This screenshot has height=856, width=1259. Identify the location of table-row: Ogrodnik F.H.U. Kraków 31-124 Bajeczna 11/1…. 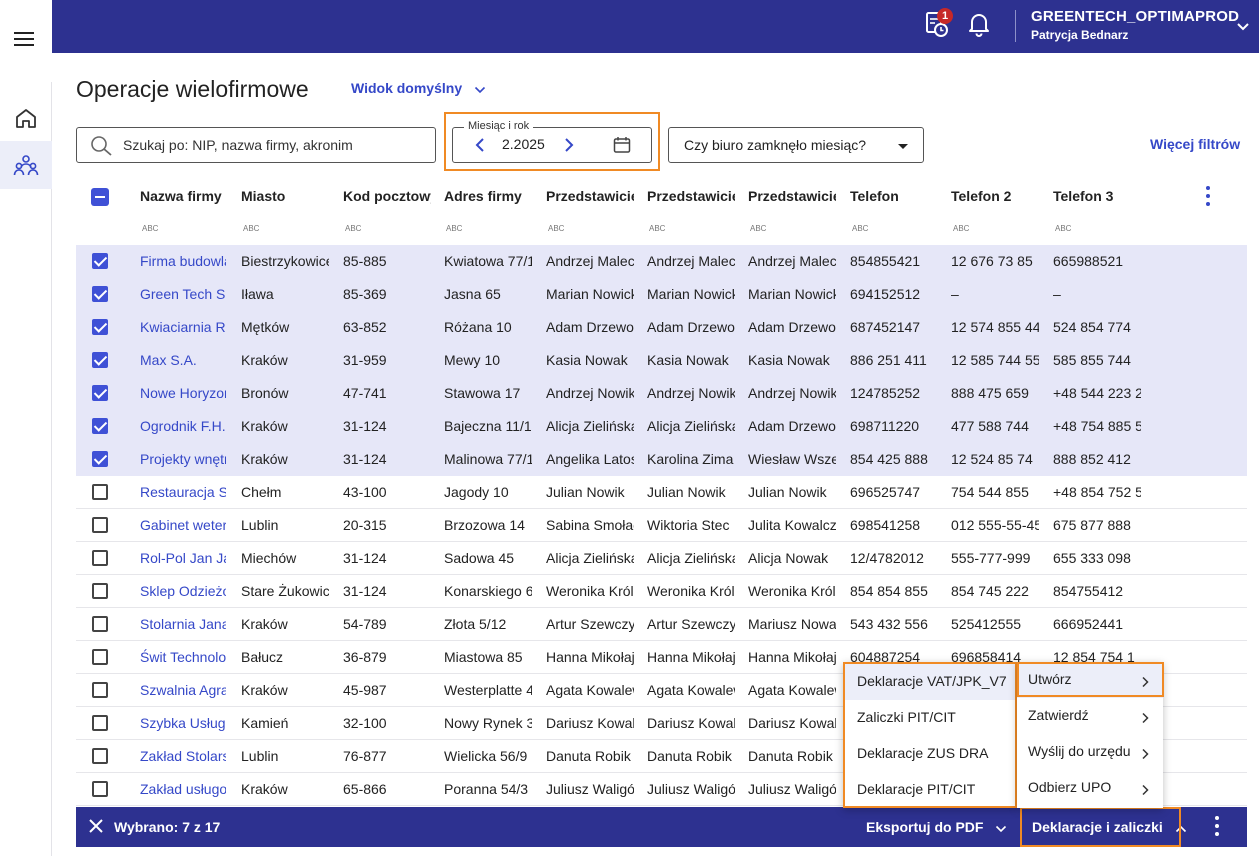
(661, 426).